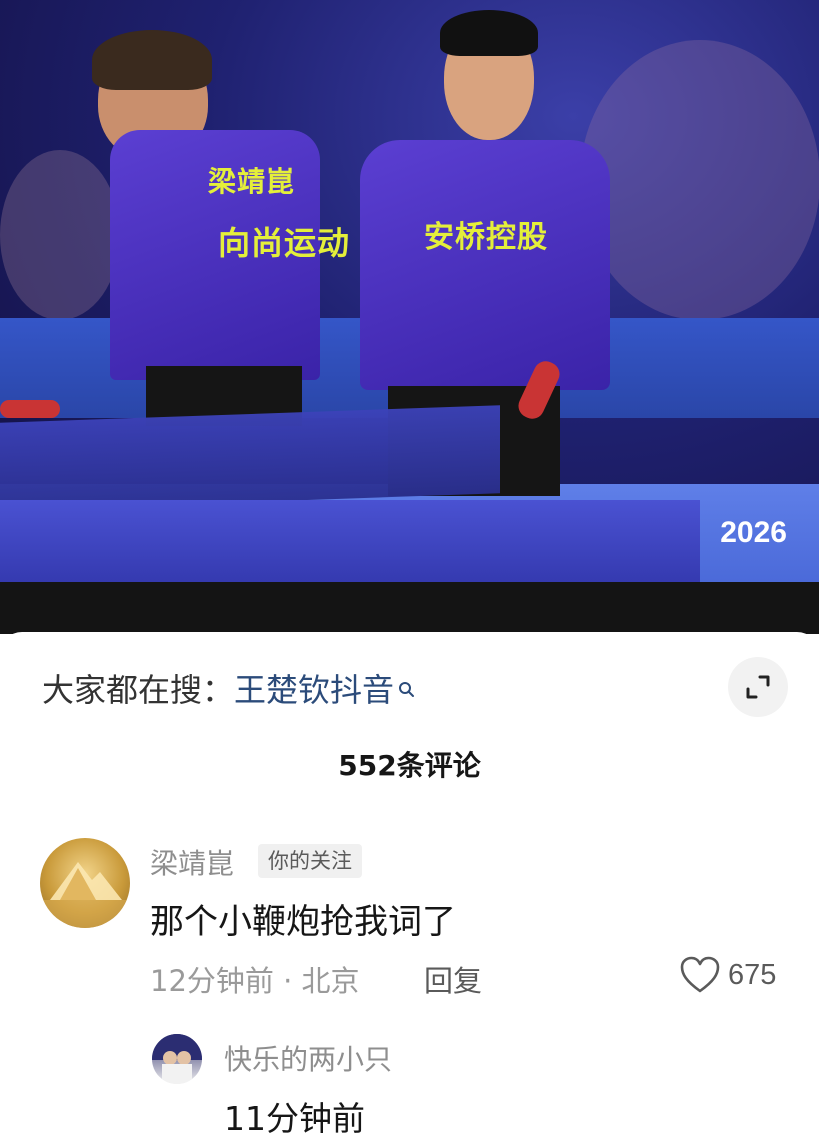  I want to click on ping-pong-table, so click(250, 458).